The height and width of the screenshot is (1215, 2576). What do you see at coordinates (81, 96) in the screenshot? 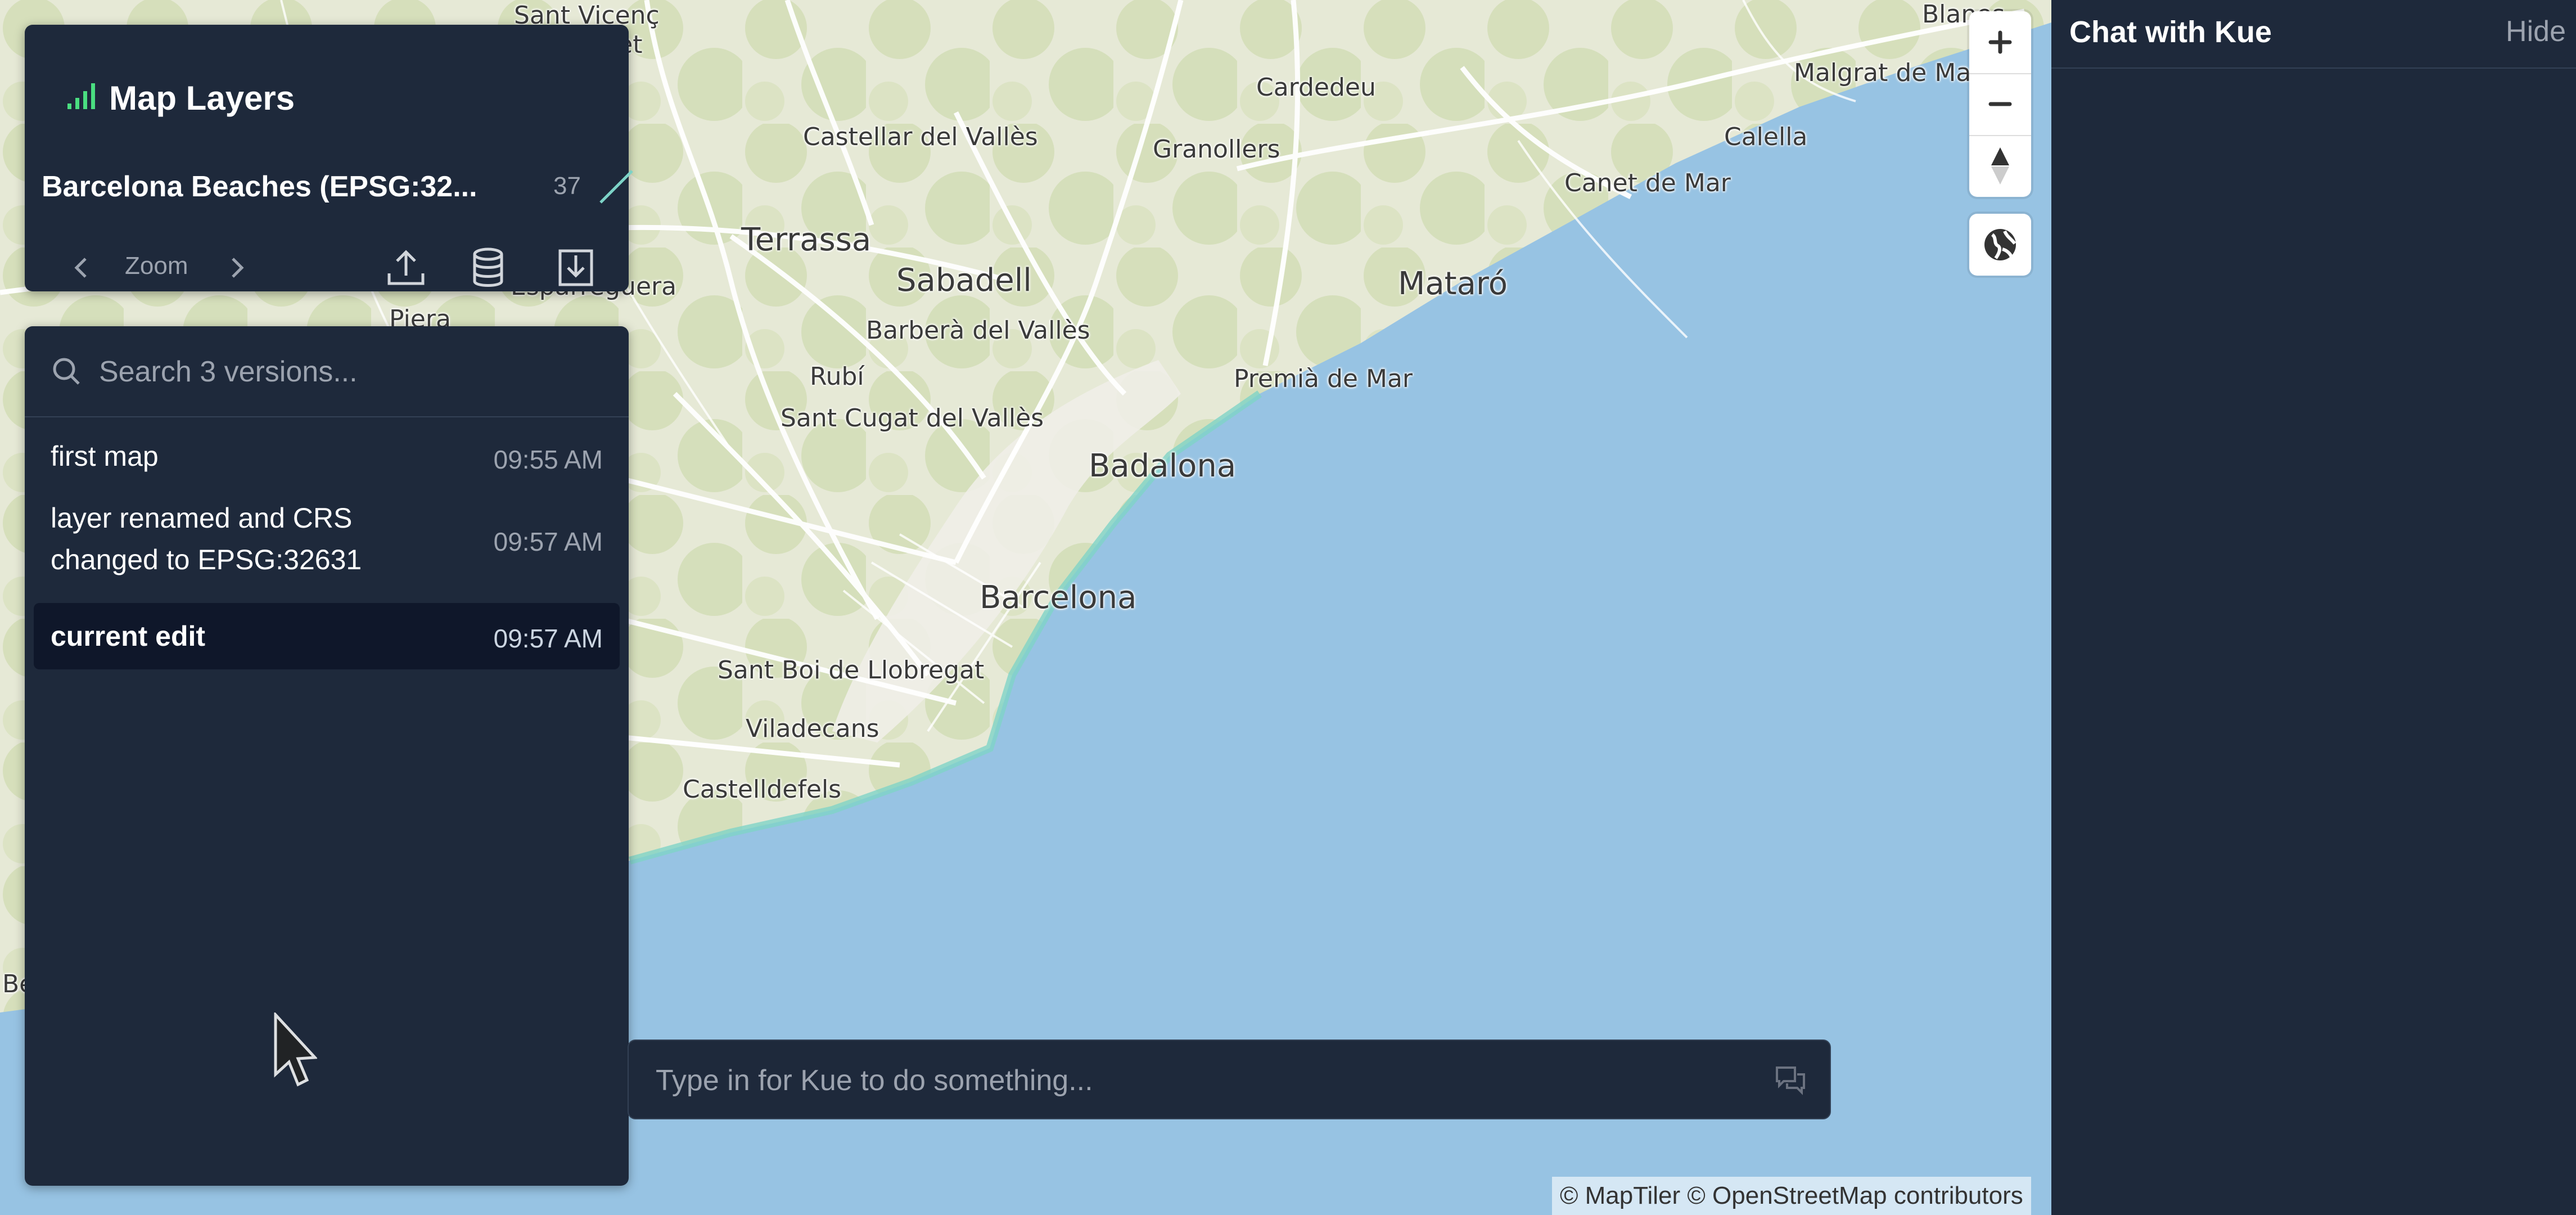
I see `signal-bars-icon` at bounding box center [81, 96].